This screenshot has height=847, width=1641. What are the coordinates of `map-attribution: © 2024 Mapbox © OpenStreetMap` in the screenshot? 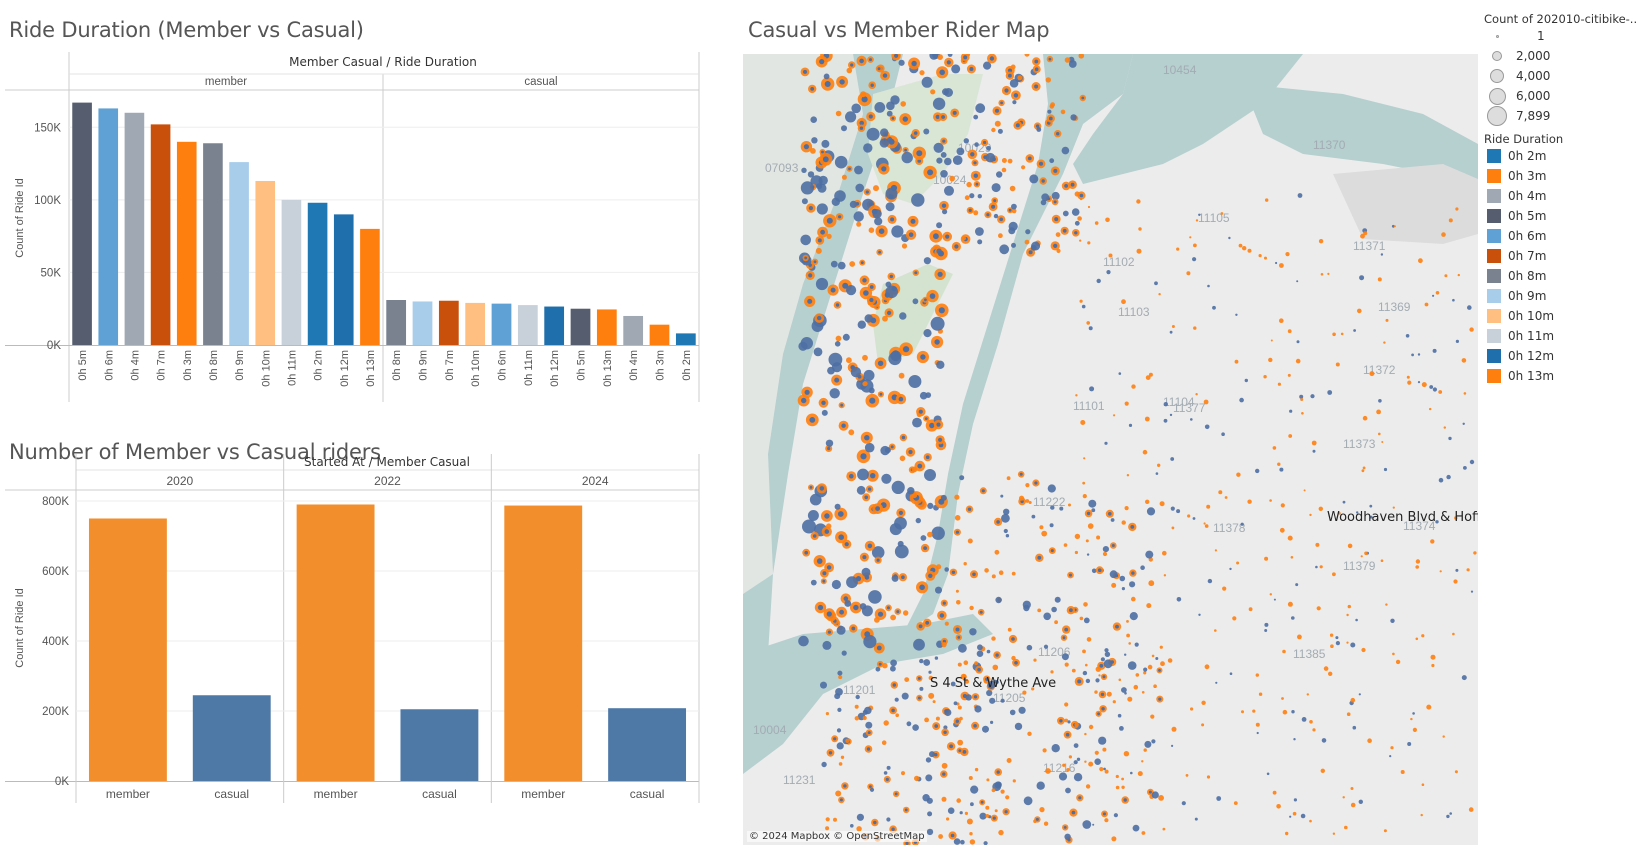 It's located at (837, 836).